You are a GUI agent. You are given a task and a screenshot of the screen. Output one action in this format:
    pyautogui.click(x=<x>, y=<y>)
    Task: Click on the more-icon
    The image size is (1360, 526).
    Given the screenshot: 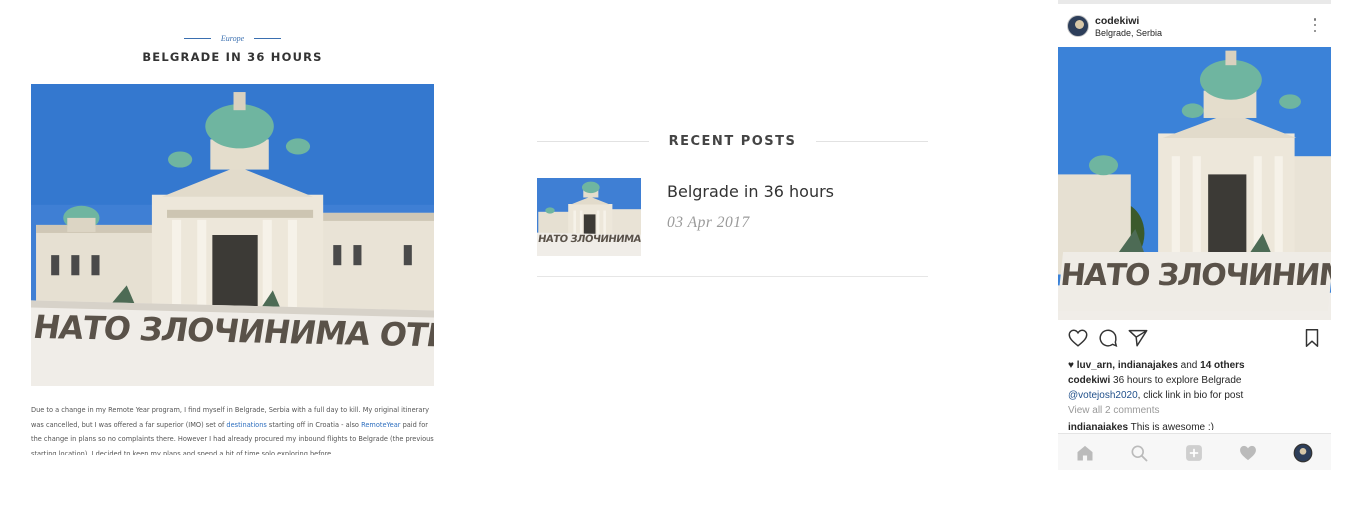 What is the action you would take?
    pyautogui.click(x=1315, y=25)
    